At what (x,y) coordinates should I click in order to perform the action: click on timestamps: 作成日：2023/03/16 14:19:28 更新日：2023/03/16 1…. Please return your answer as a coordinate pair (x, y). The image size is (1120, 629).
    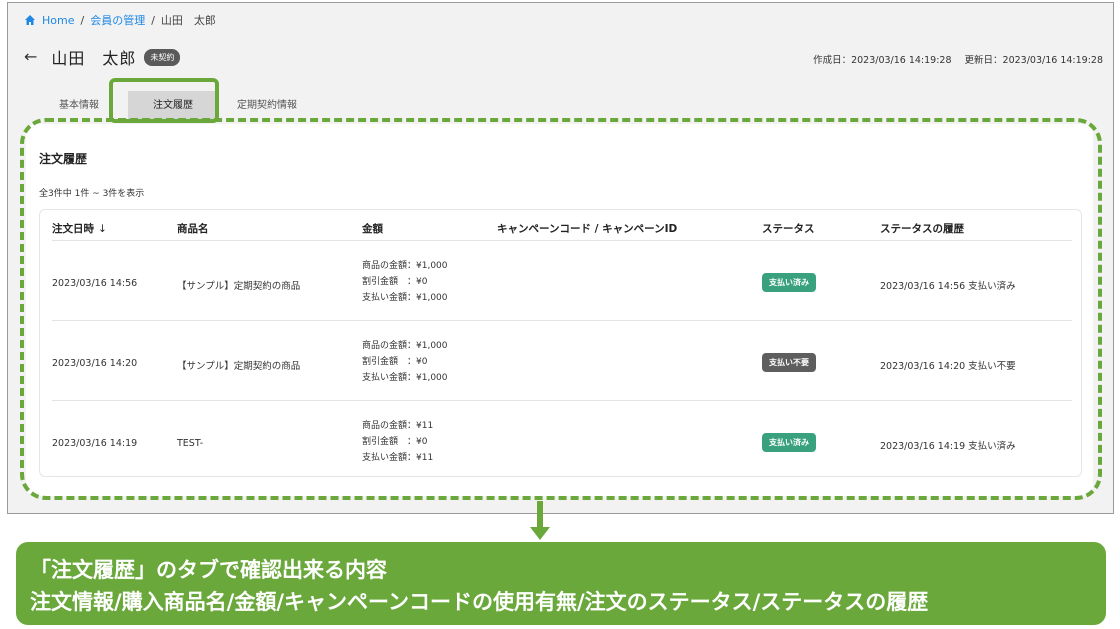
    Looking at the image, I should click on (953, 59).